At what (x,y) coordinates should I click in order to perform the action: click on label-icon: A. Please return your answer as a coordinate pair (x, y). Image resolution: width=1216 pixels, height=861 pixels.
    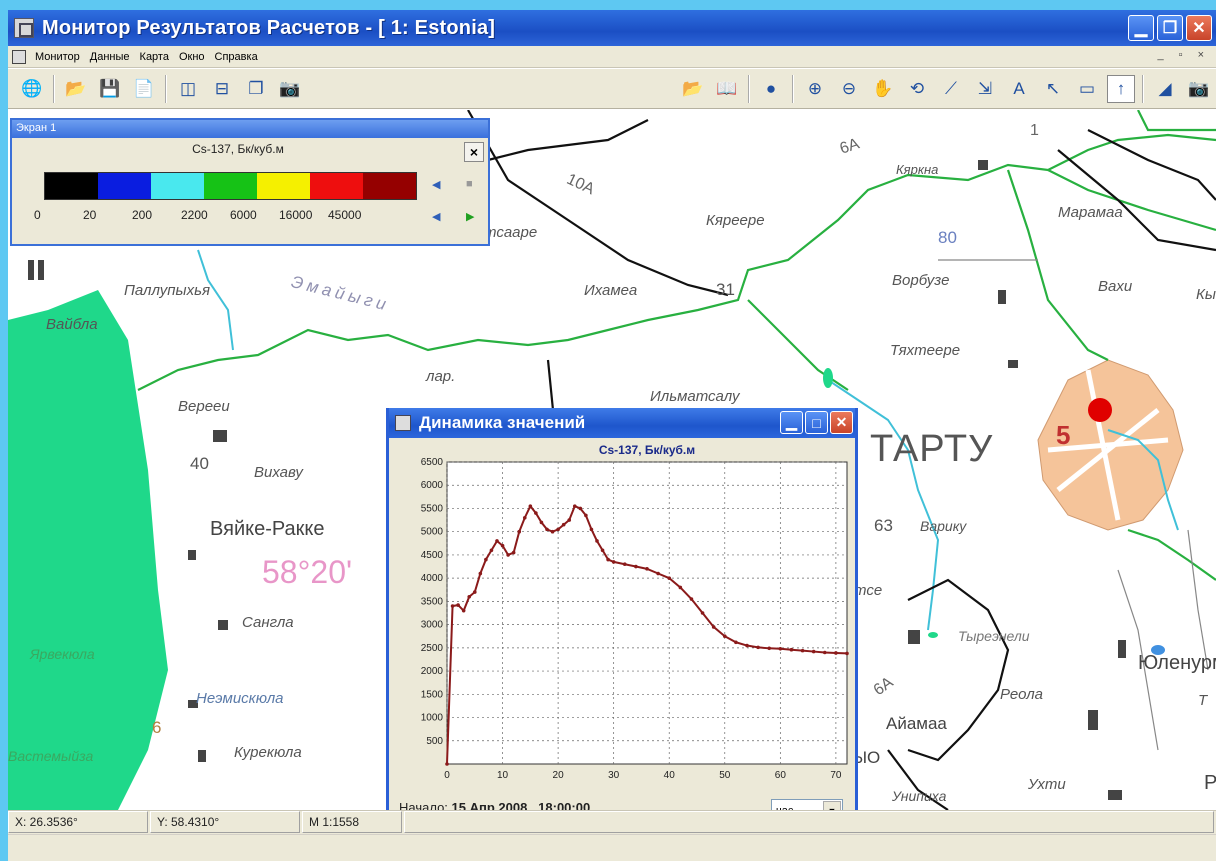
    Looking at the image, I should click on (1019, 89).